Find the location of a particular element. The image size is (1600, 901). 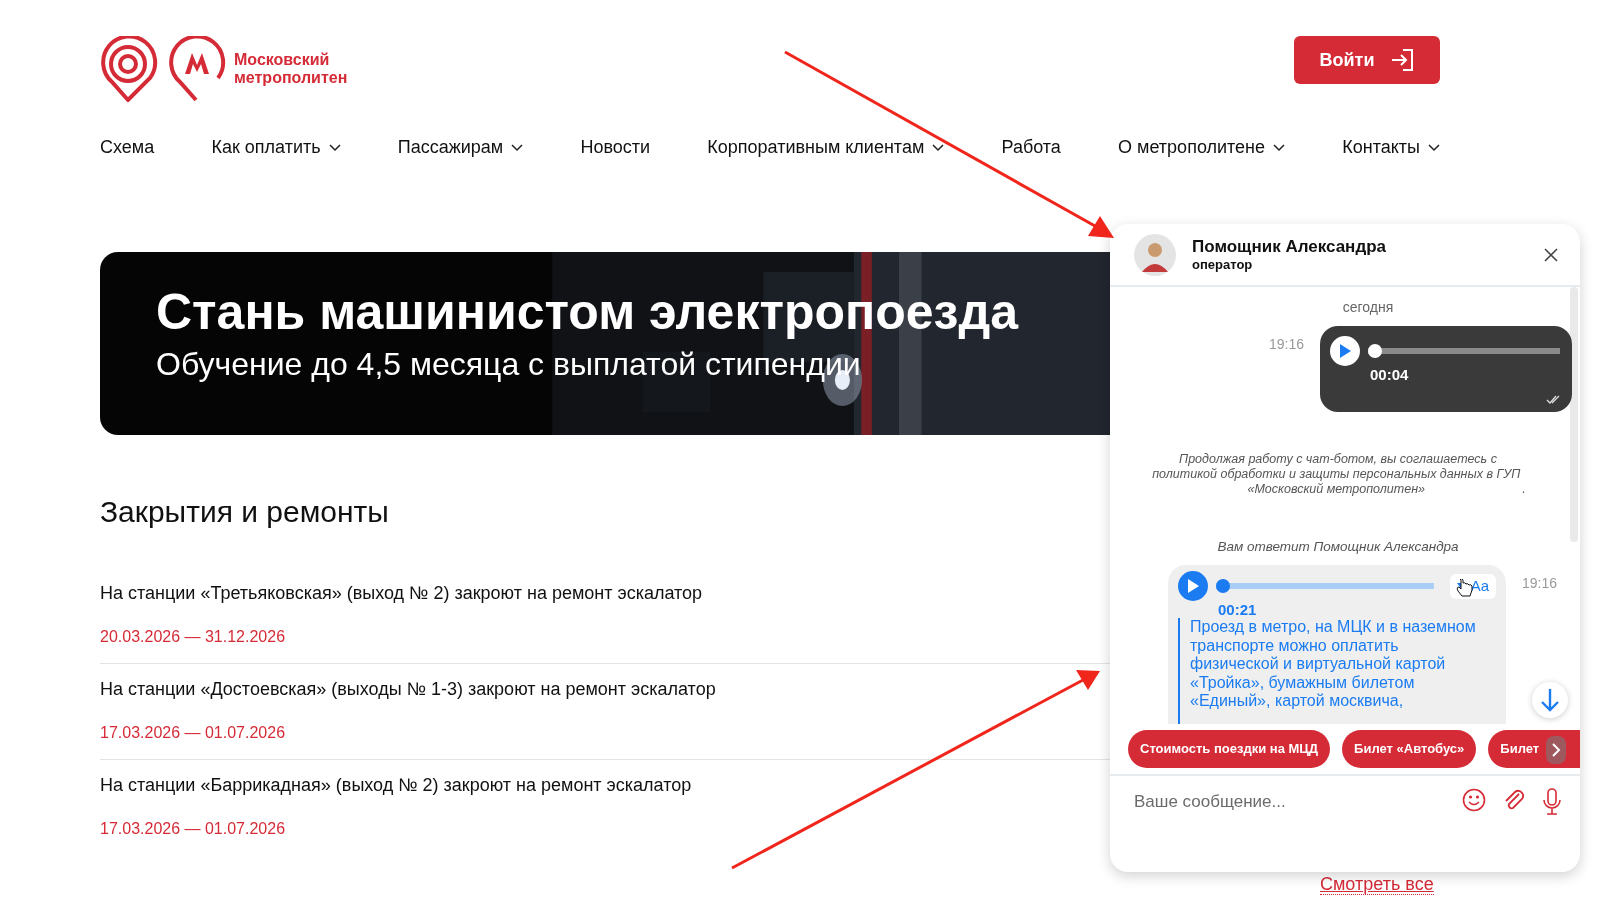

section-heading: Закрытия и ремонты is located at coordinates (244, 512).